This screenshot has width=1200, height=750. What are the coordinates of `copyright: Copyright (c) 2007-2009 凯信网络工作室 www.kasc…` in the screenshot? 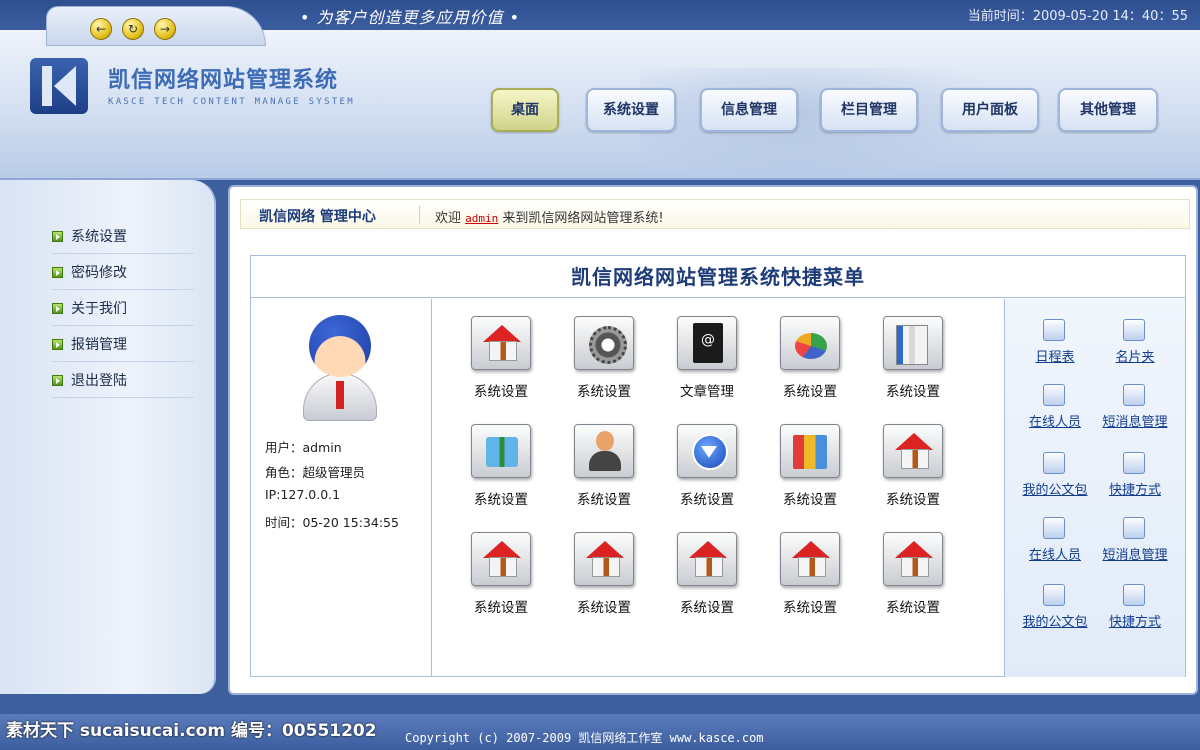 It's located at (584, 738).